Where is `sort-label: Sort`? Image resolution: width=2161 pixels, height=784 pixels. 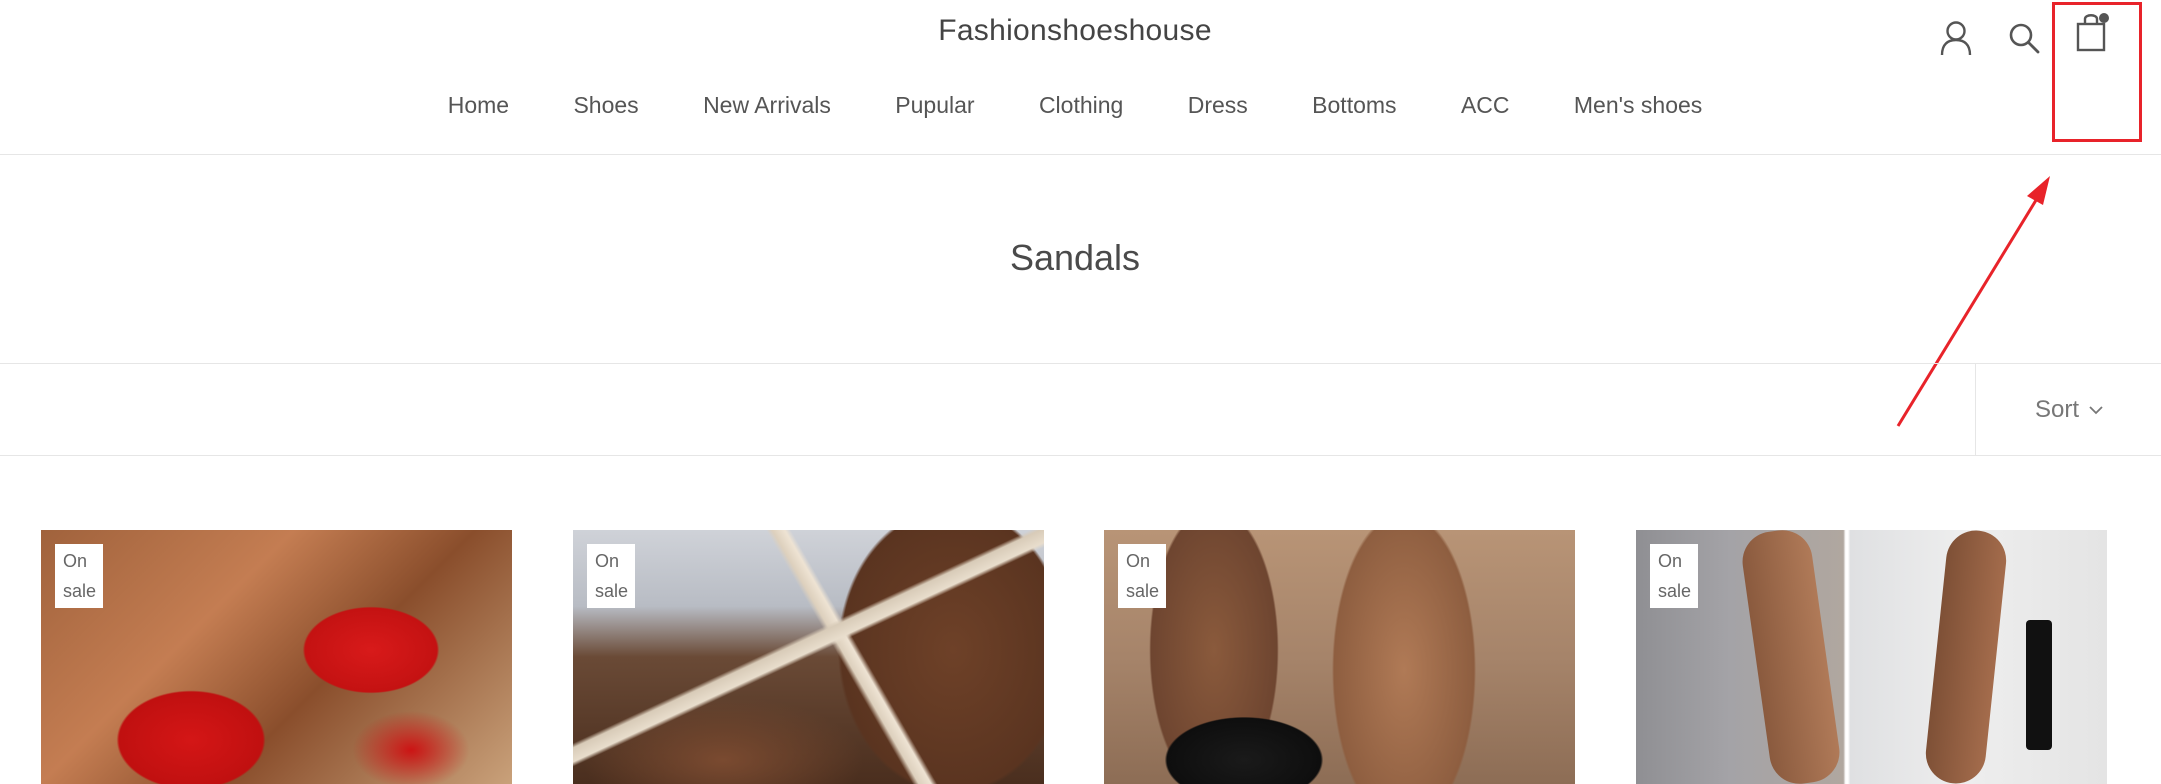 sort-label: Sort is located at coordinates (2056, 409).